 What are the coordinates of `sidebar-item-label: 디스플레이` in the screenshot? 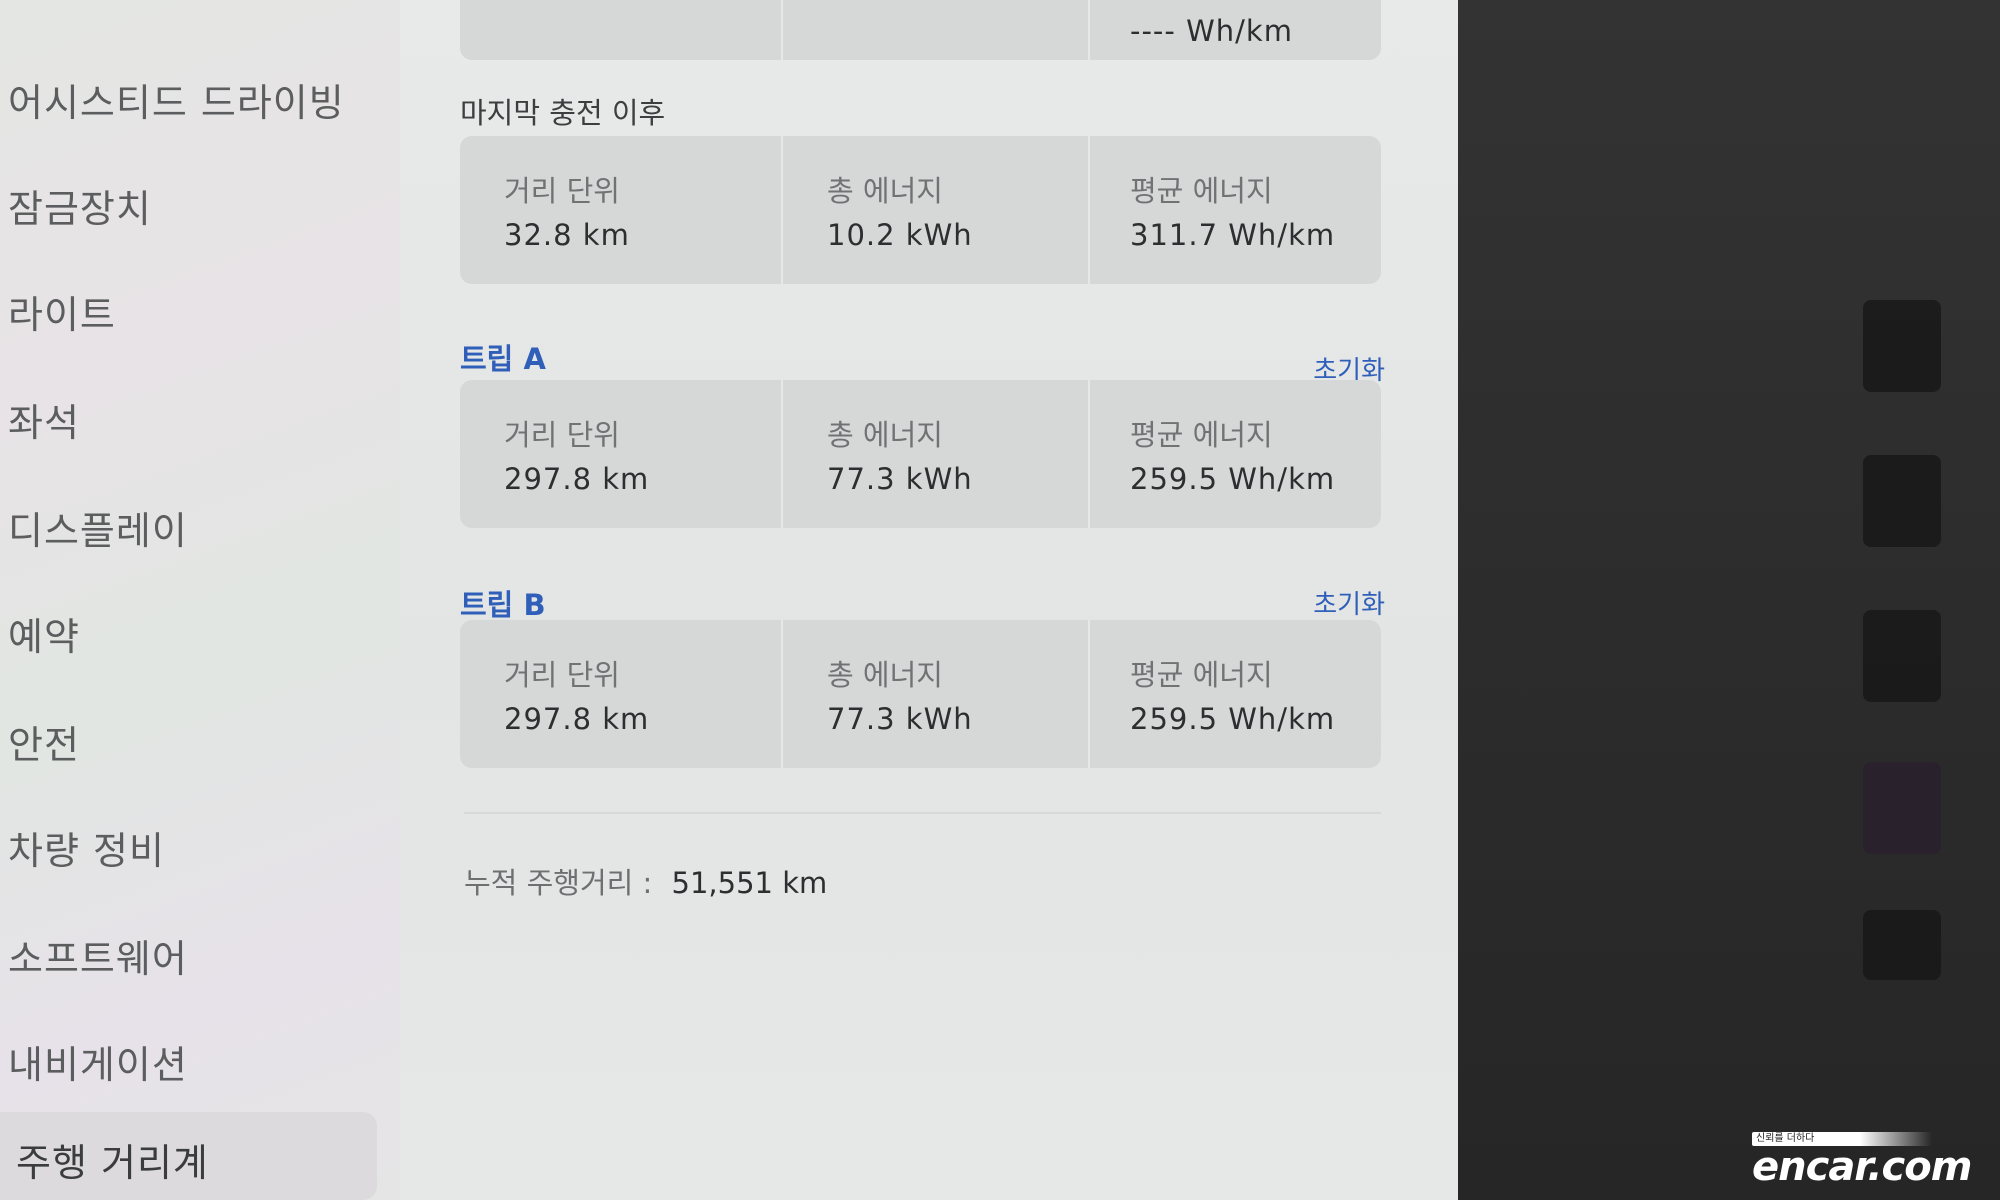 It's located at (98, 531).